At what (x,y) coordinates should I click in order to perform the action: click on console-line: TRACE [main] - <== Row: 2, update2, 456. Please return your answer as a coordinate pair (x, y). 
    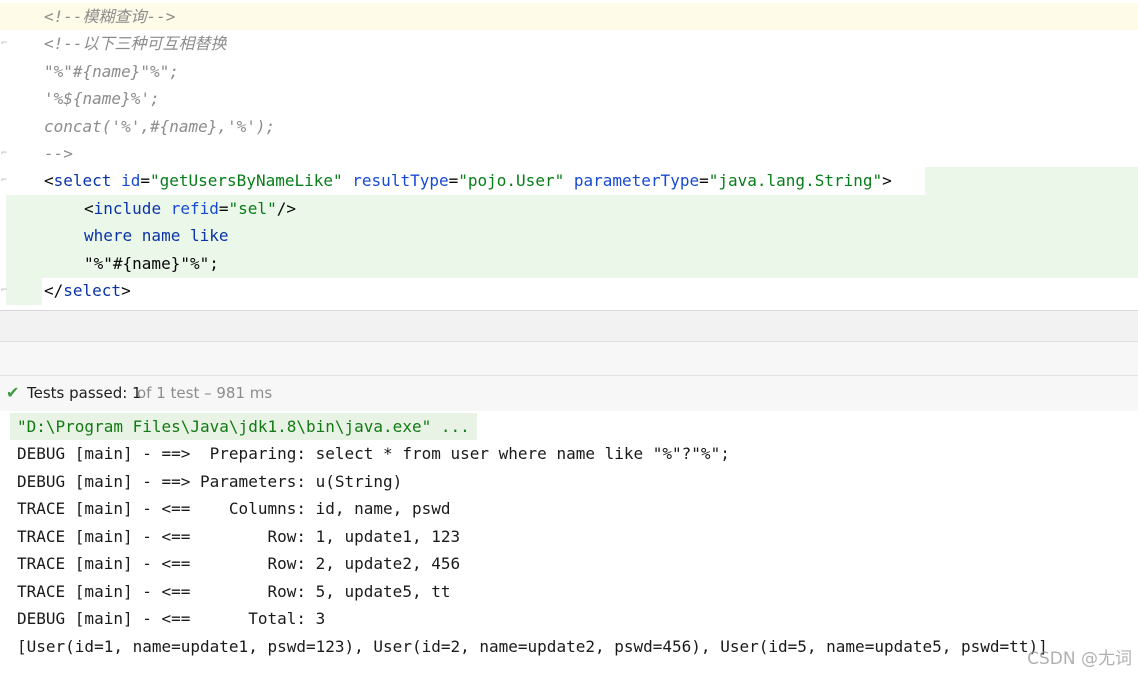
    Looking at the image, I should click on (239, 563).